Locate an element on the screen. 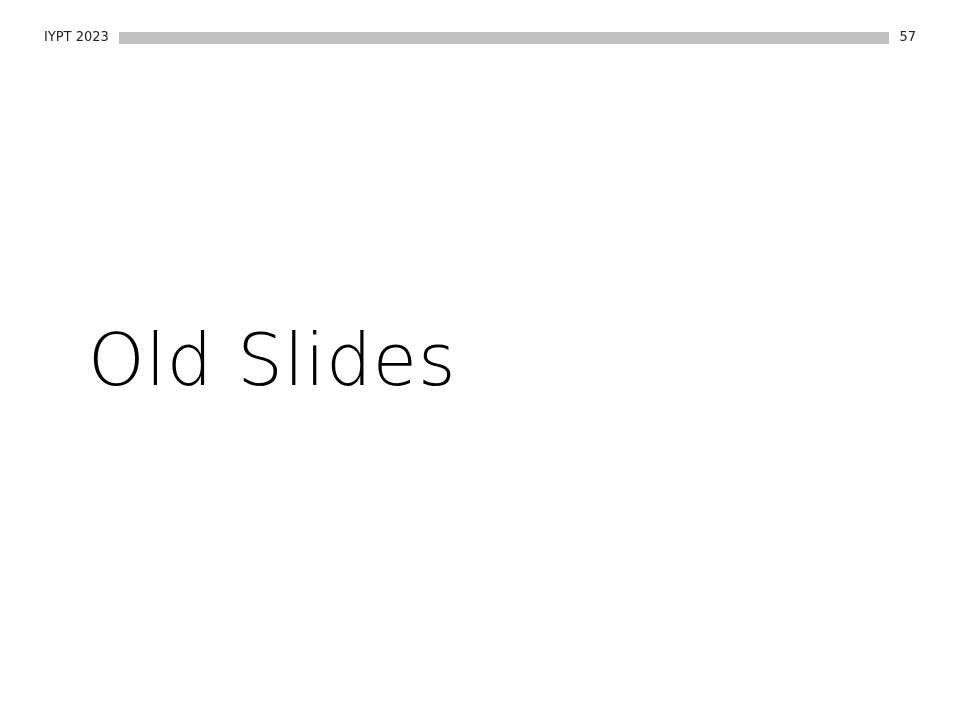  page-number: 57 is located at coordinates (907, 37).